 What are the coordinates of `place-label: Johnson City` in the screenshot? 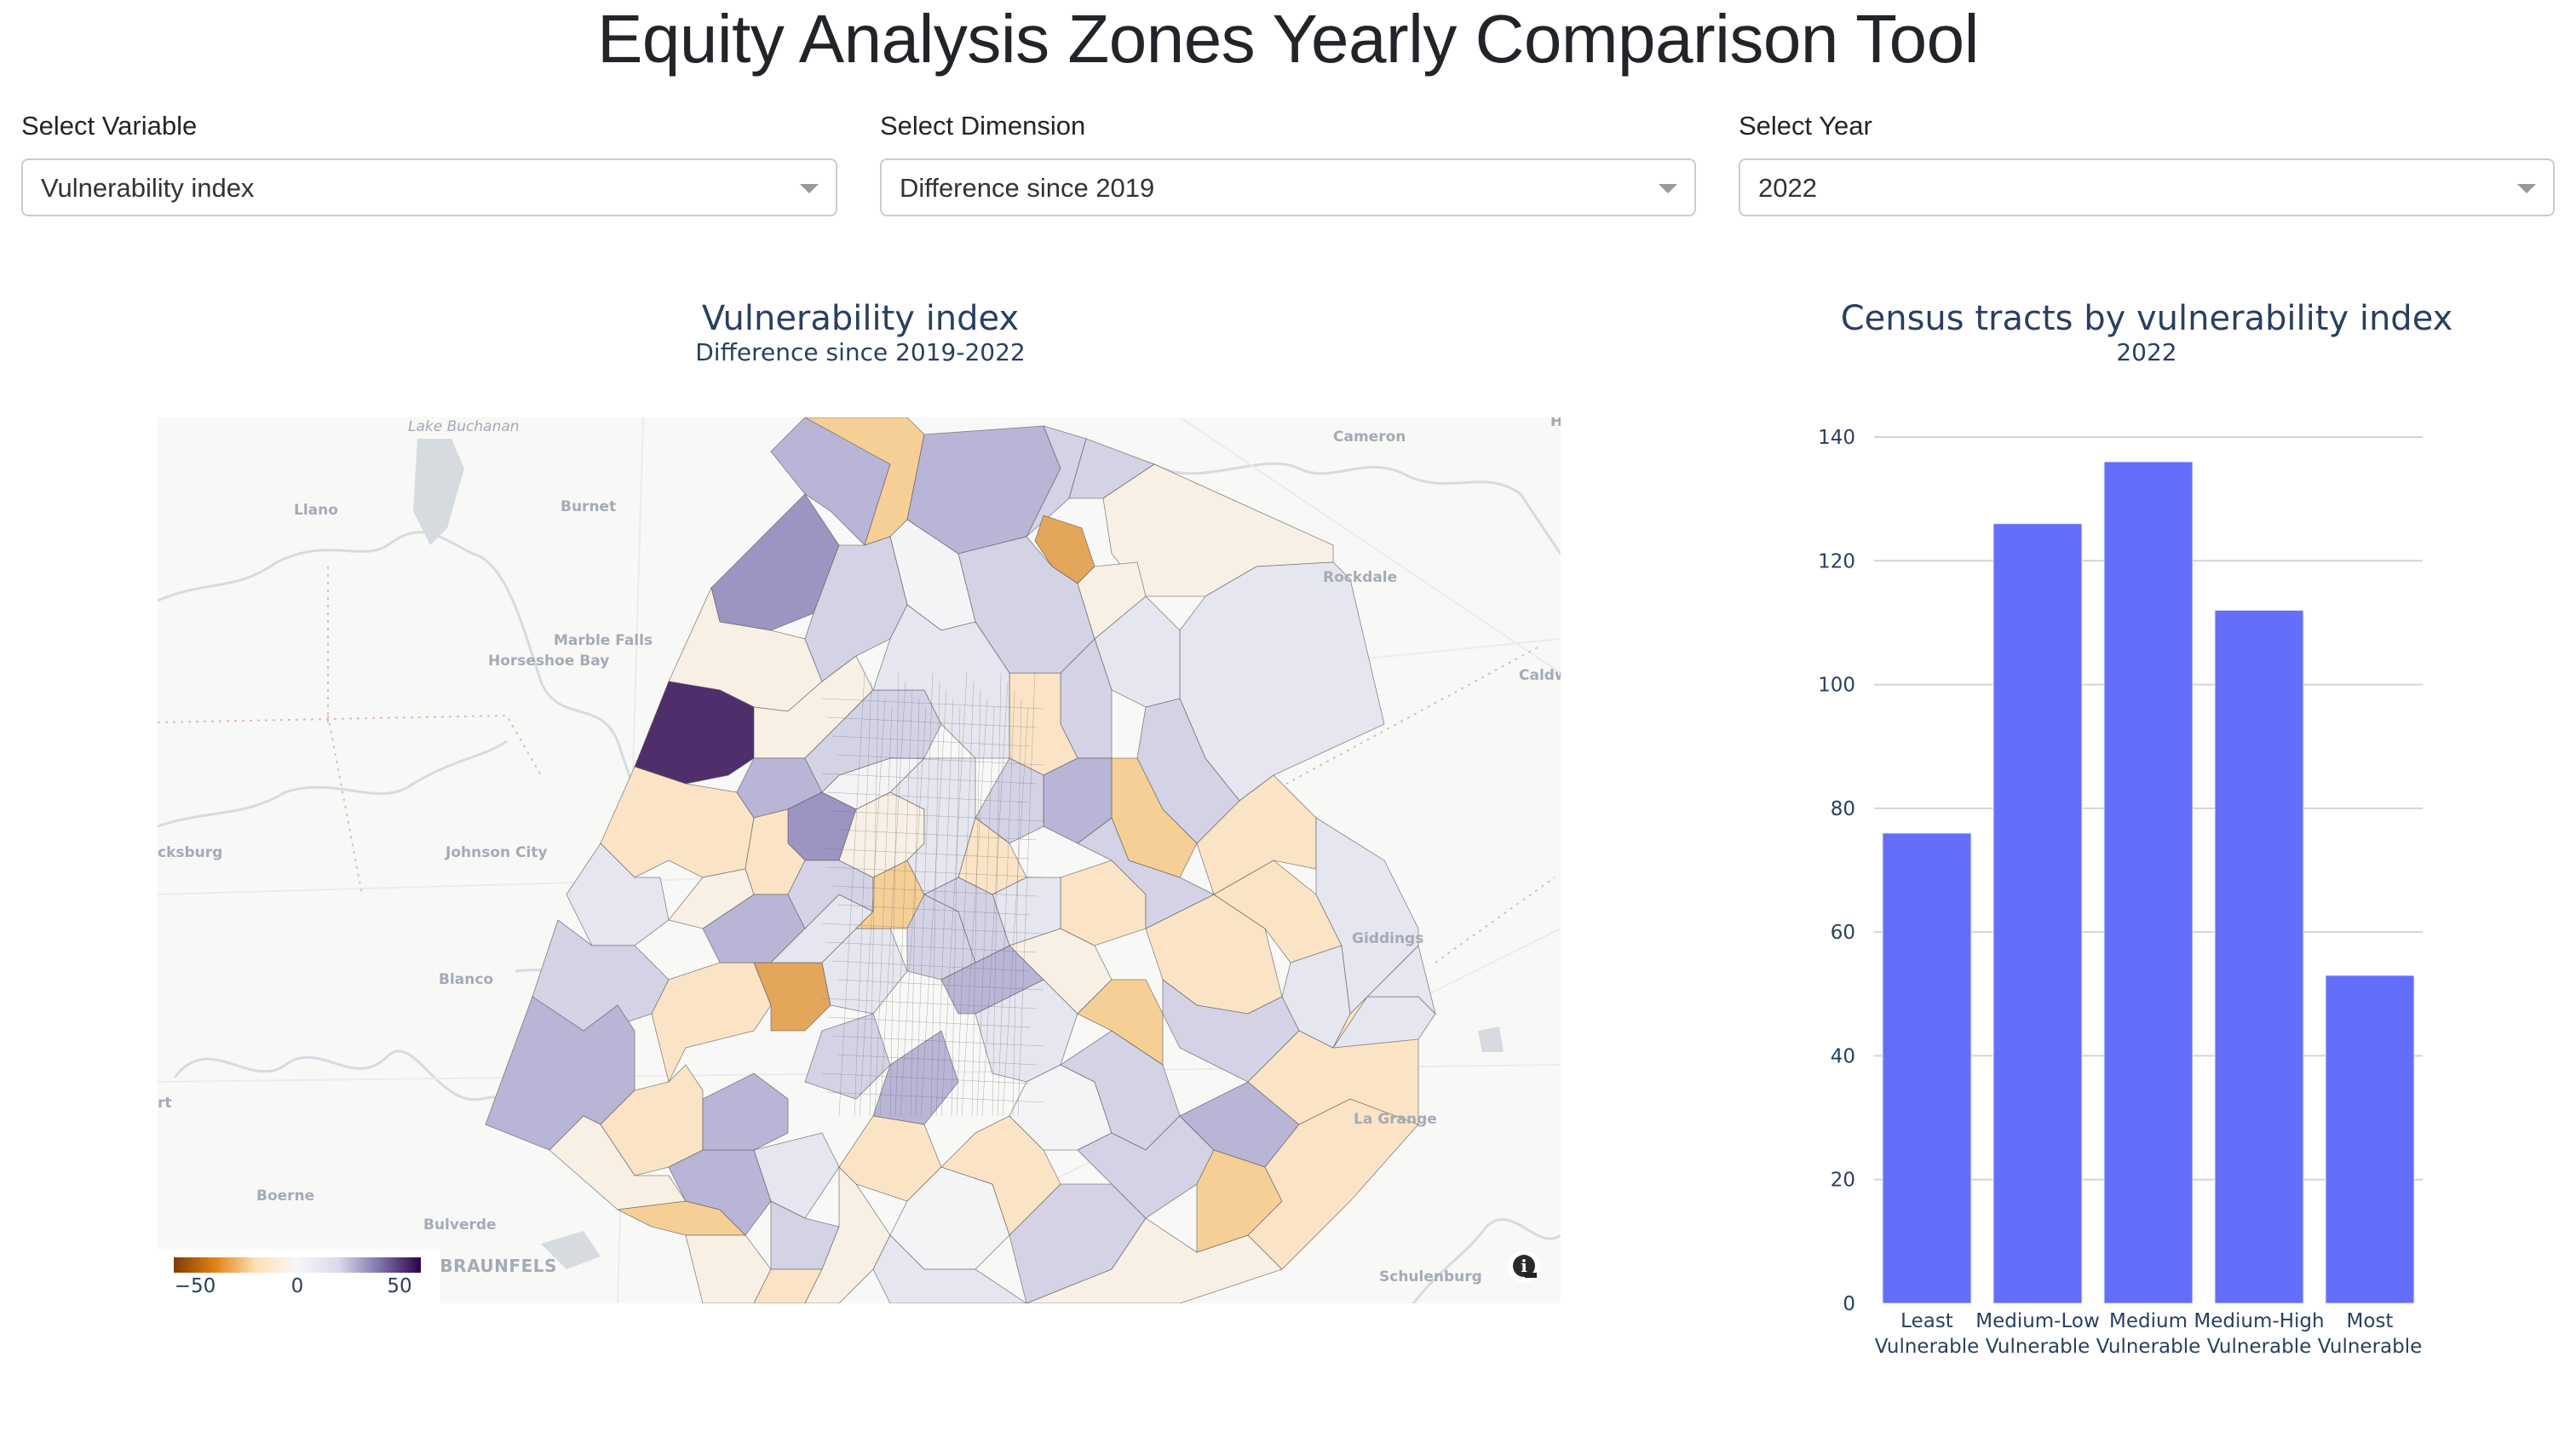 It's located at (497, 852).